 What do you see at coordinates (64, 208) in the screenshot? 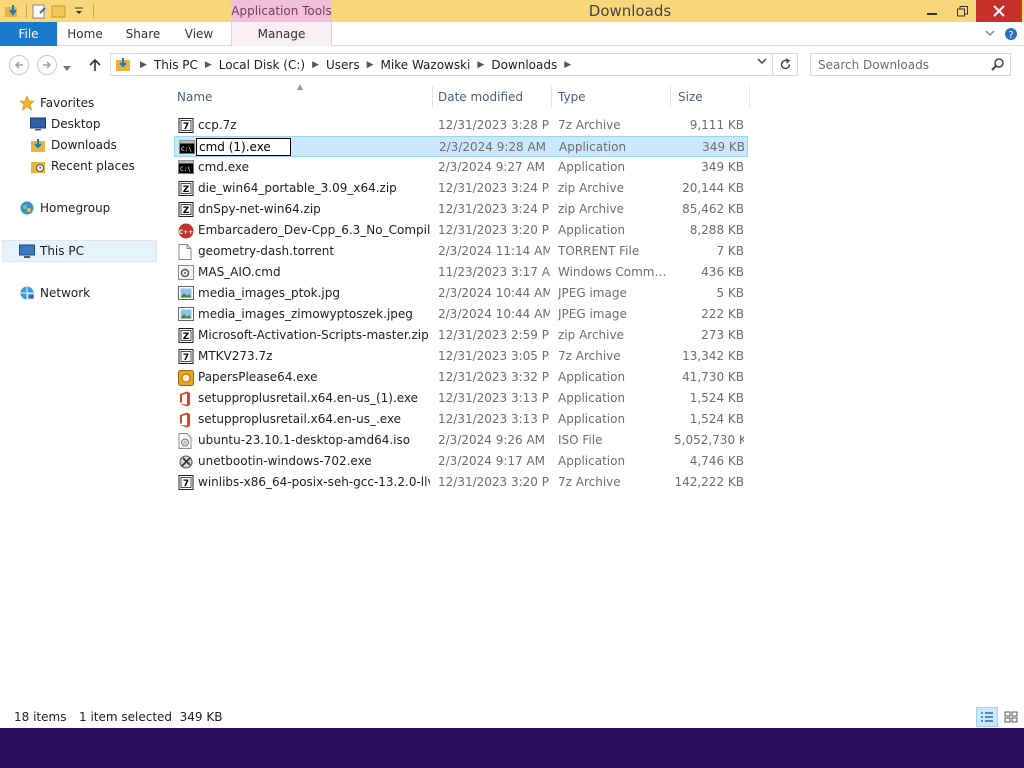
I see `nav-homegroup: Homegroup` at bounding box center [64, 208].